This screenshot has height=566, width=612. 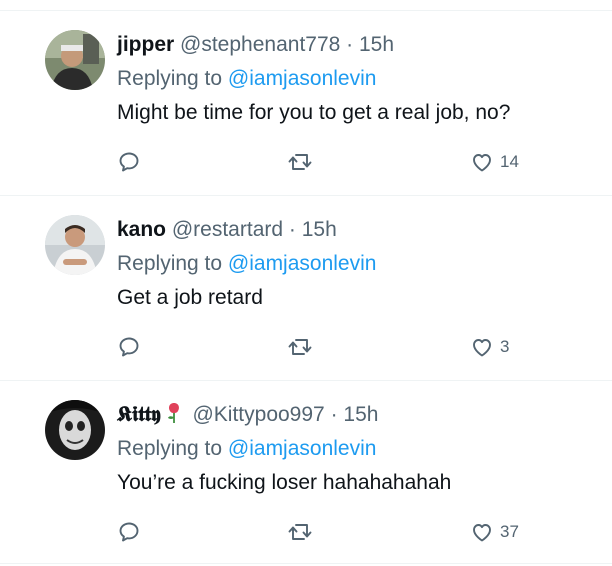 I want to click on tweet-text: You’re a fucking loser hahahahahah, so click(x=284, y=482).